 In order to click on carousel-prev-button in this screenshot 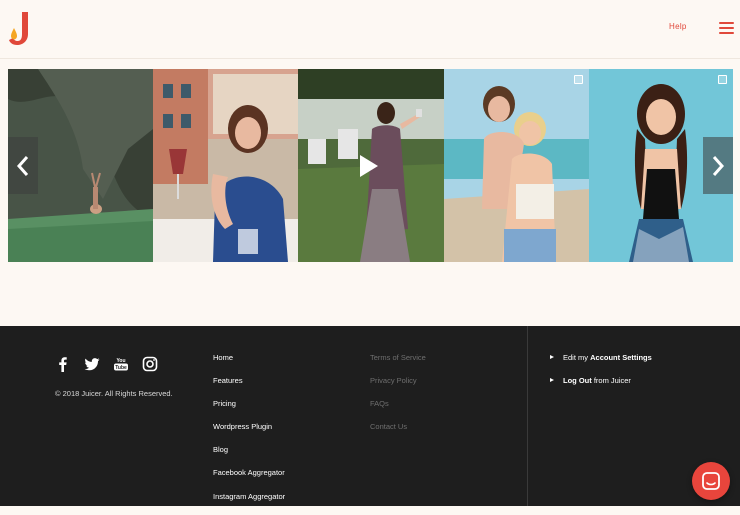, I will do `click(23, 165)`.